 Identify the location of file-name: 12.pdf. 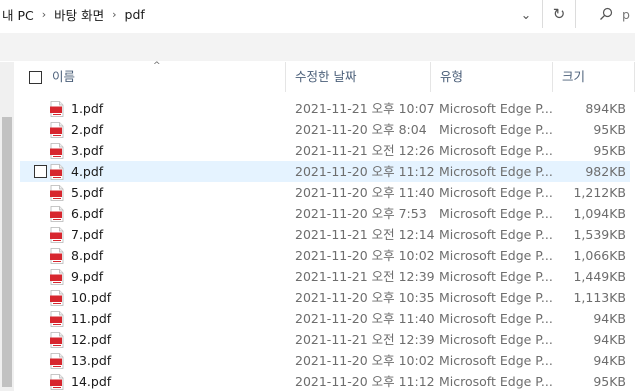
(91, 339).